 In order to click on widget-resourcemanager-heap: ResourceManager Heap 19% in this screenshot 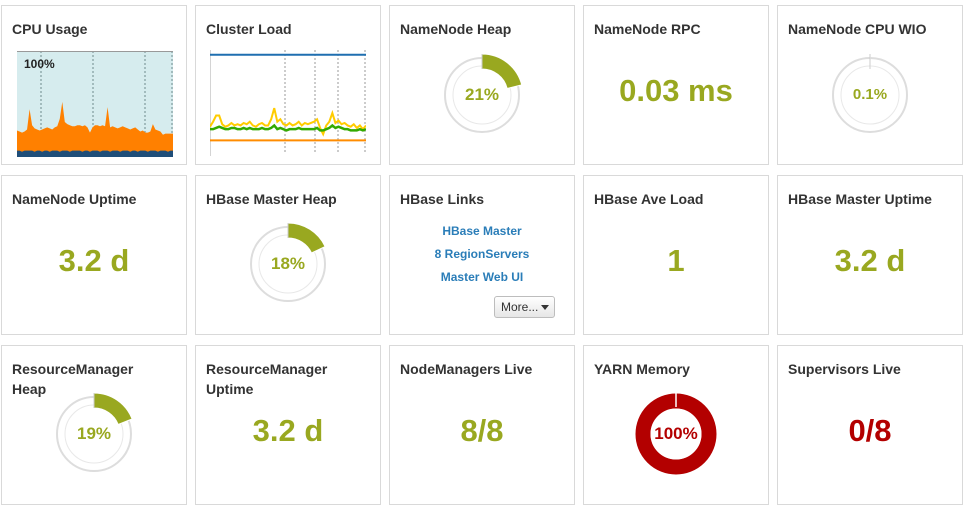, I will do `click(94, 425)`.